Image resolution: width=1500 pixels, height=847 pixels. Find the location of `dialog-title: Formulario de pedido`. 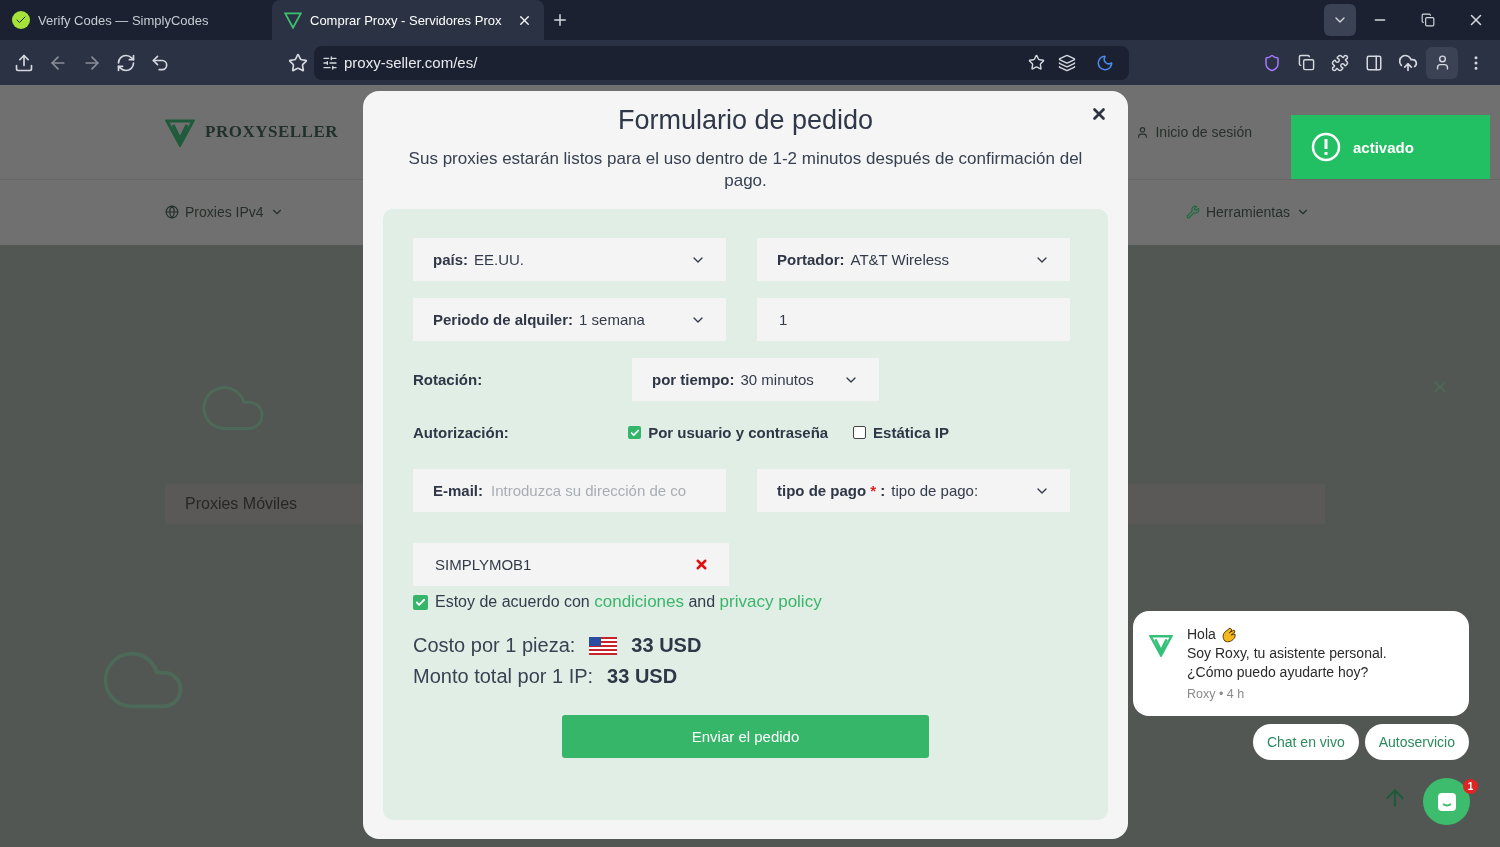

dialog-title: Formulario de pedido is located at coordinates (745, 120).